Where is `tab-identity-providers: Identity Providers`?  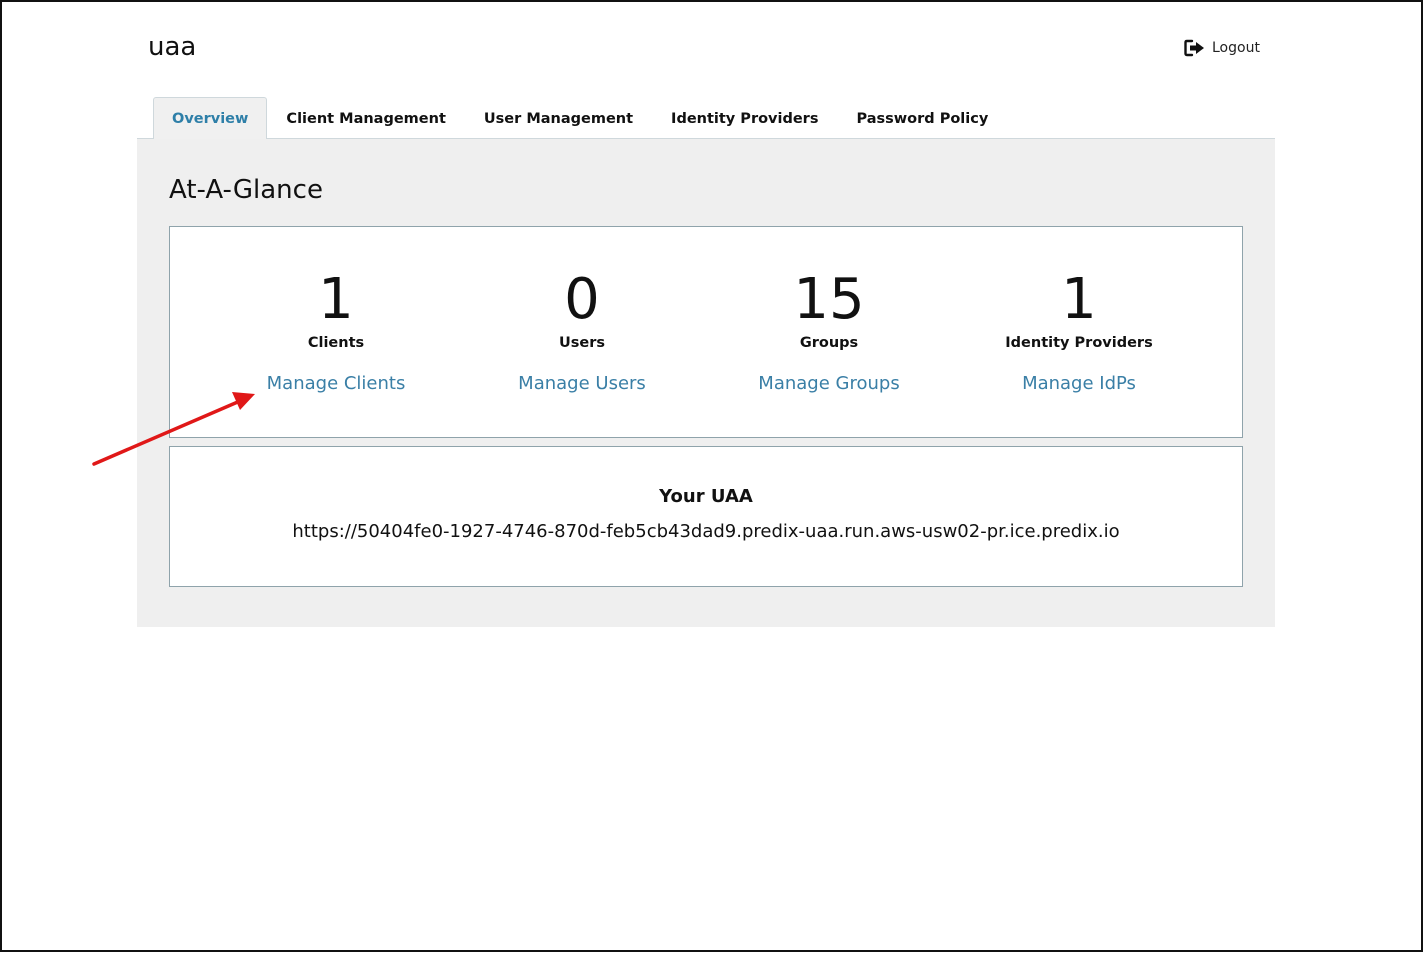 tab-identity-providers: Identity Providers is located at coordinates (744, 118).